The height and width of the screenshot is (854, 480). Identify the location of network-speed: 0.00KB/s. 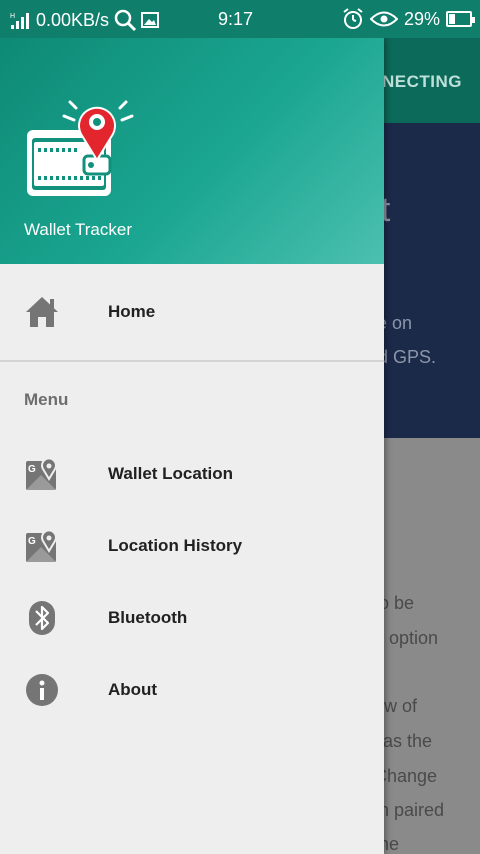
(73, 19).